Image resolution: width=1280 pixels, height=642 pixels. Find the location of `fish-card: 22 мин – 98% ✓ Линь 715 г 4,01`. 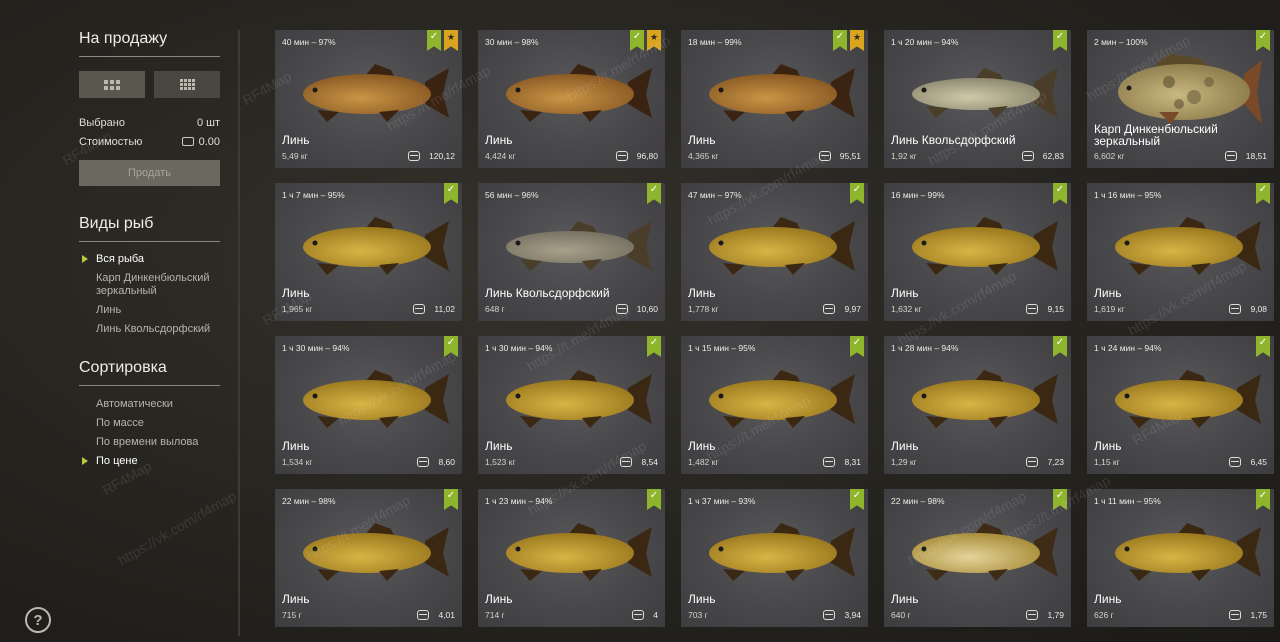

fish-card: 22 мин – 98% ✓ Линь 715 г 4,01 is located at coordinates (368, 558).